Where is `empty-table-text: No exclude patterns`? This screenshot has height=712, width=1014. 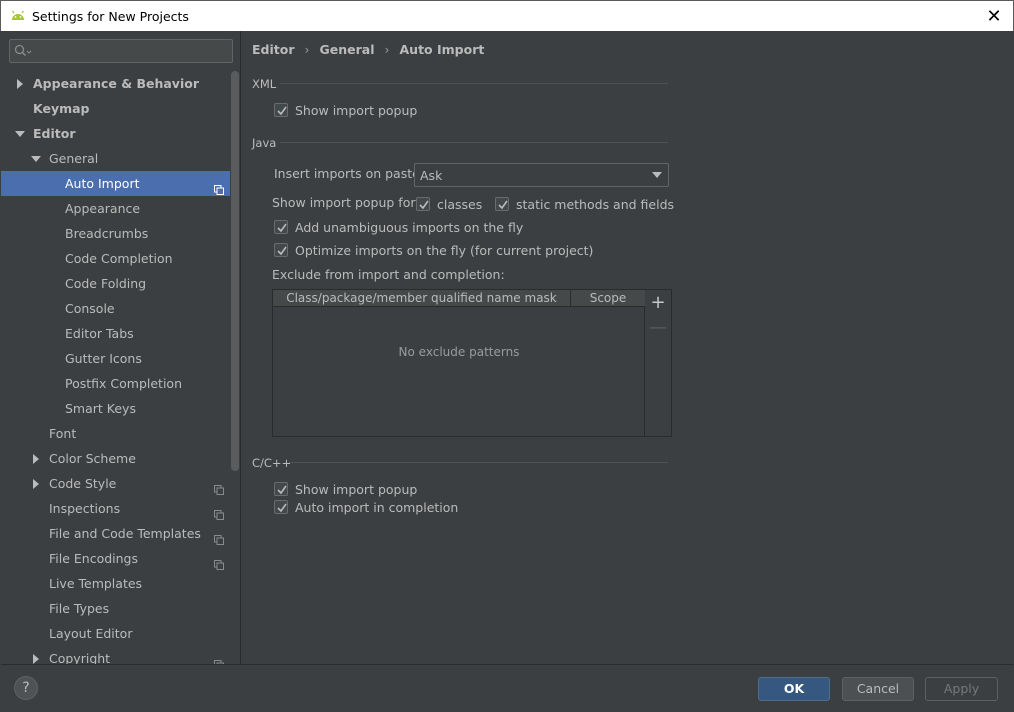 empty-table-text: No exclude patterns is located at coordinates (459, 352).